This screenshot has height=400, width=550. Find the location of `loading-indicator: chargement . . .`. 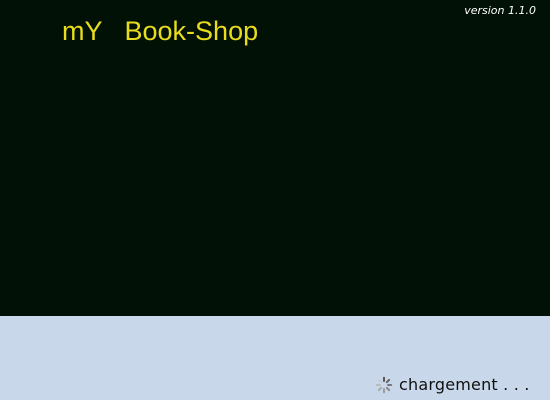

loading-indicator: chargement . . . is located at coordinates (452, 384).